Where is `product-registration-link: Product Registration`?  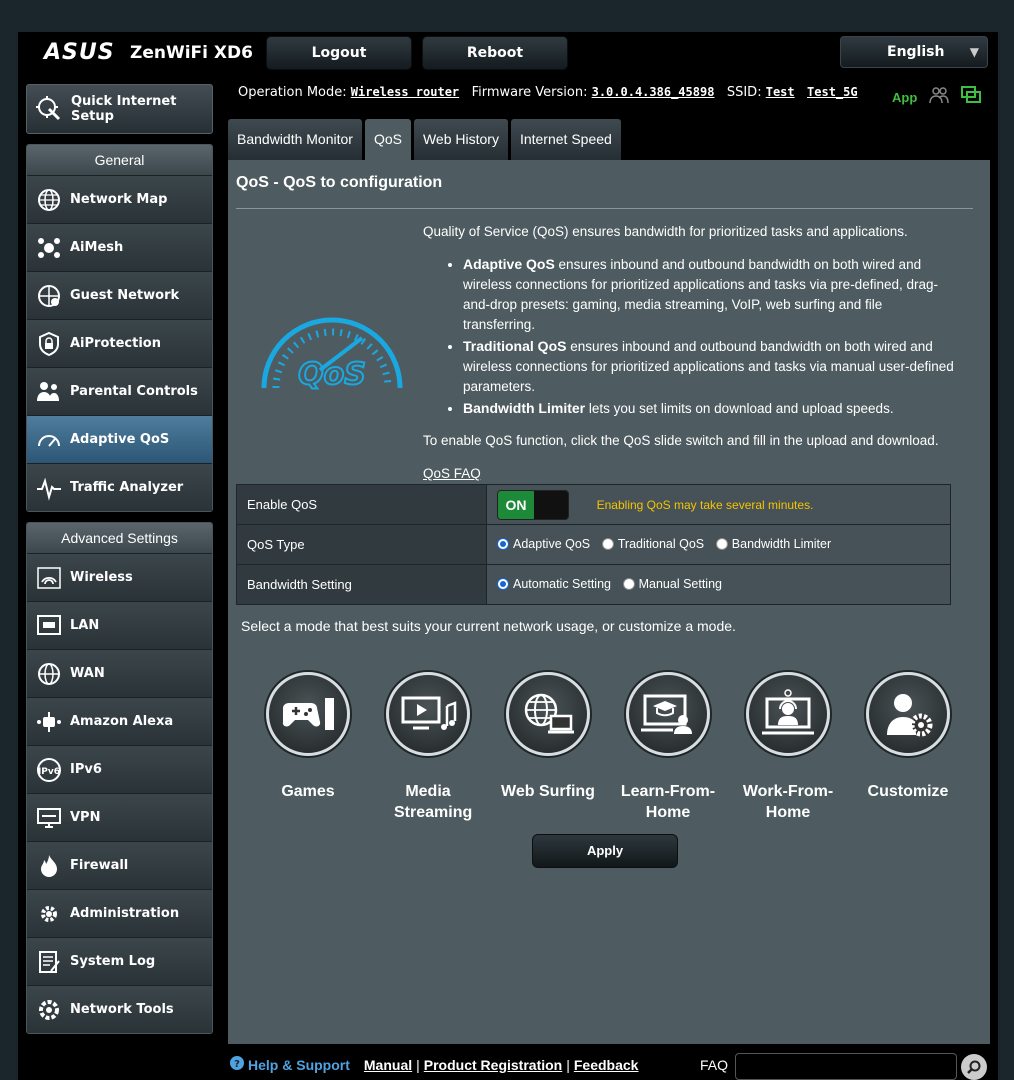
product-registration-link: Product Registration is located at coordinates (493, 1065).